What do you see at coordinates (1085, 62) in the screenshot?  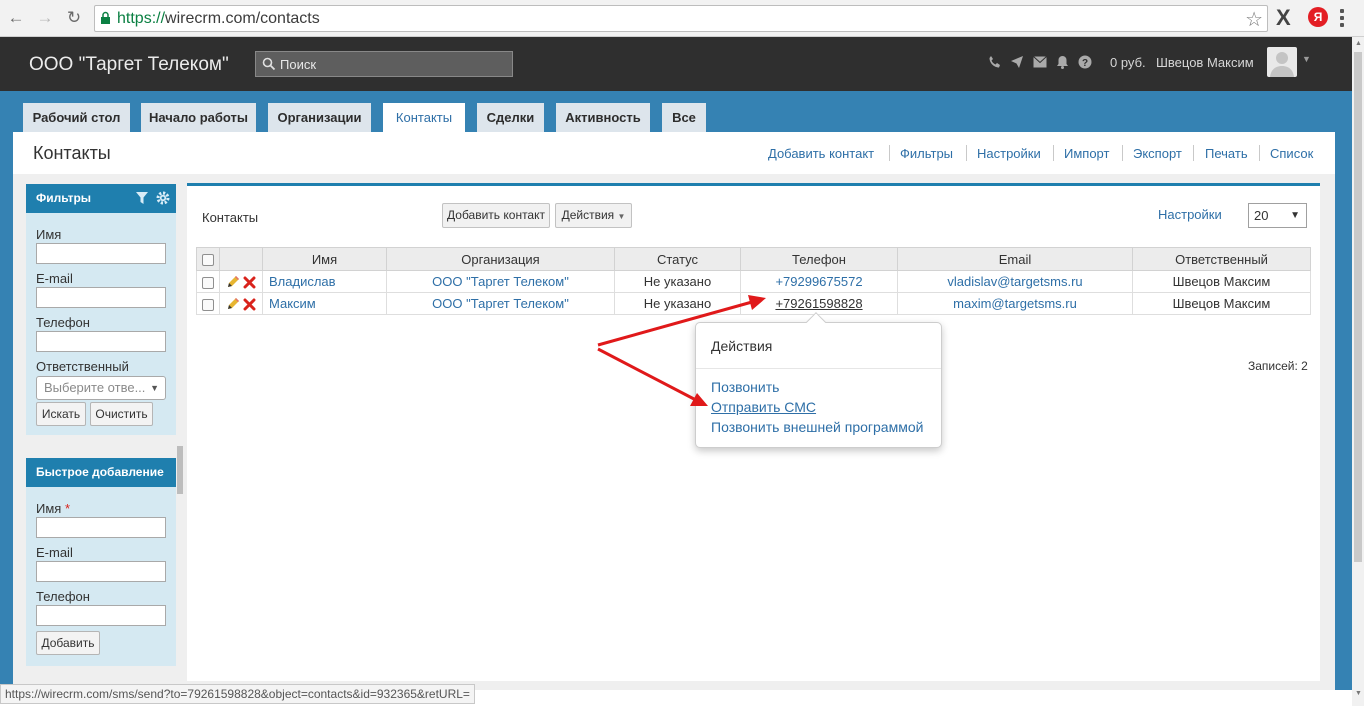 I see `help-icon: ?` at bounding box center [1085, 62].